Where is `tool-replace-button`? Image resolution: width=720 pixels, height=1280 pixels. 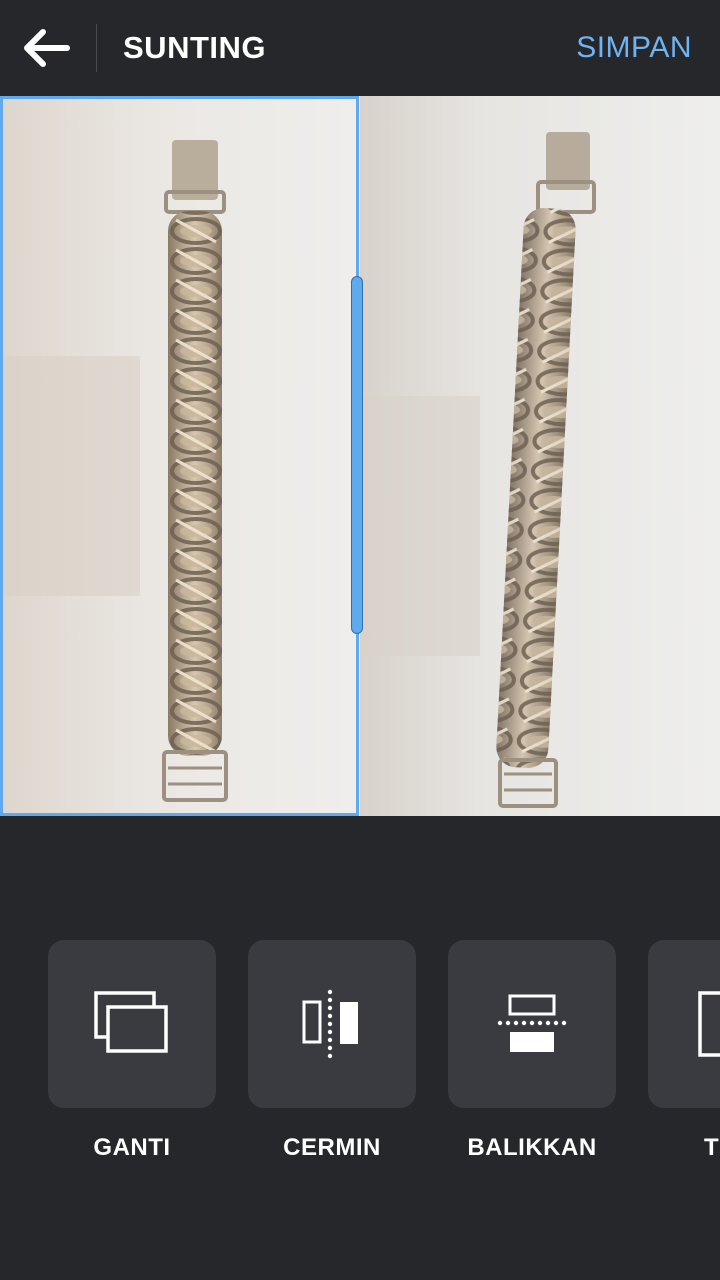 tool-replace-button is located at coordinates (132, 1024).